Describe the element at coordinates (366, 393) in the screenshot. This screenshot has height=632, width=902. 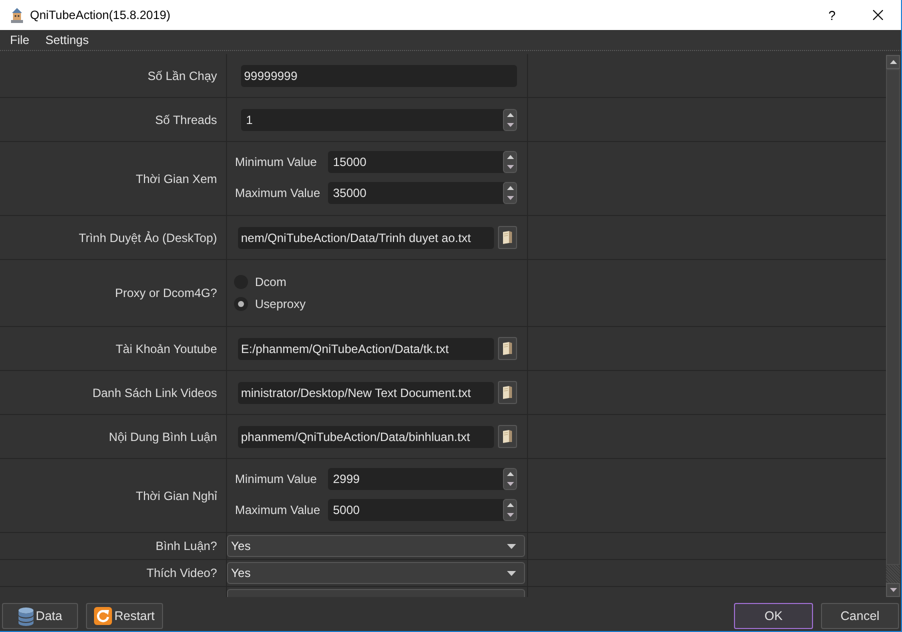
I see `path-field: ministrator/Desktop/New Text Document.txt` at that location.